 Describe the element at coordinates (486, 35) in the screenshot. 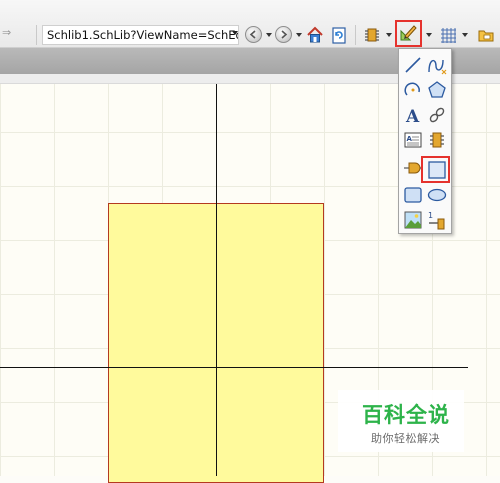

I see `folder-icon` at that location.